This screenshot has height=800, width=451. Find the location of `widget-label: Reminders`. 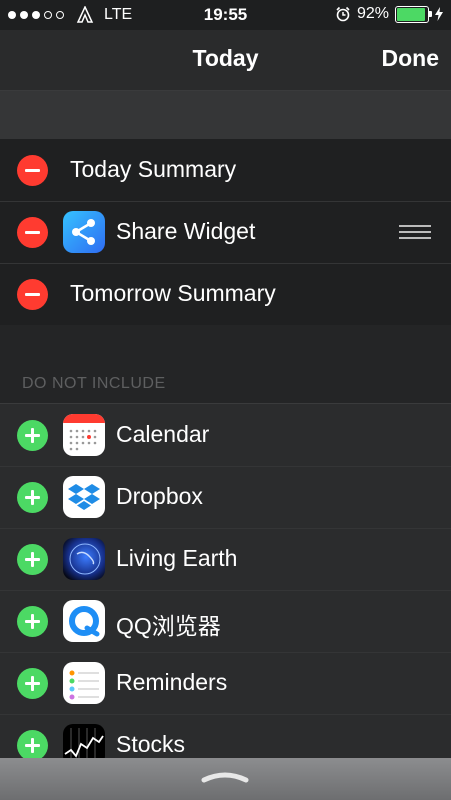

widget-label: Reminders is located at coordinates (172, 682).